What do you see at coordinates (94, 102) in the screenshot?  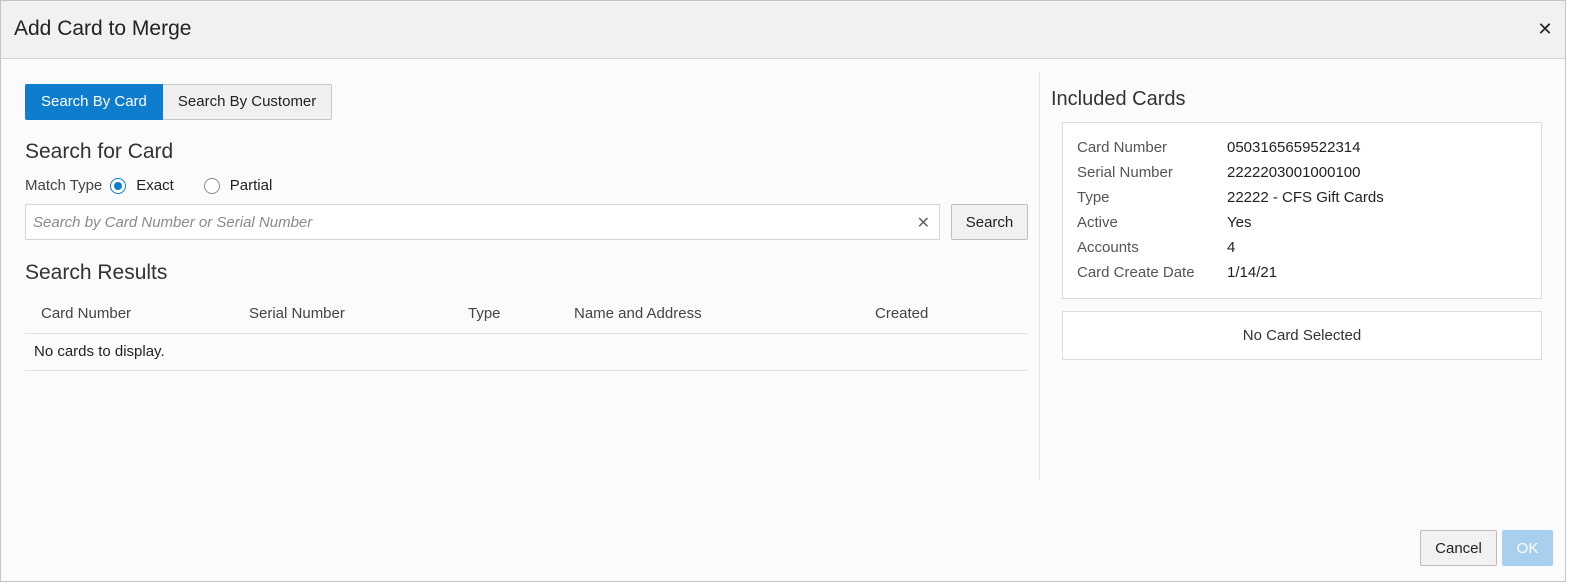 I see `tab-search-by-card: Search By Card` at bounding box center [94, 102].